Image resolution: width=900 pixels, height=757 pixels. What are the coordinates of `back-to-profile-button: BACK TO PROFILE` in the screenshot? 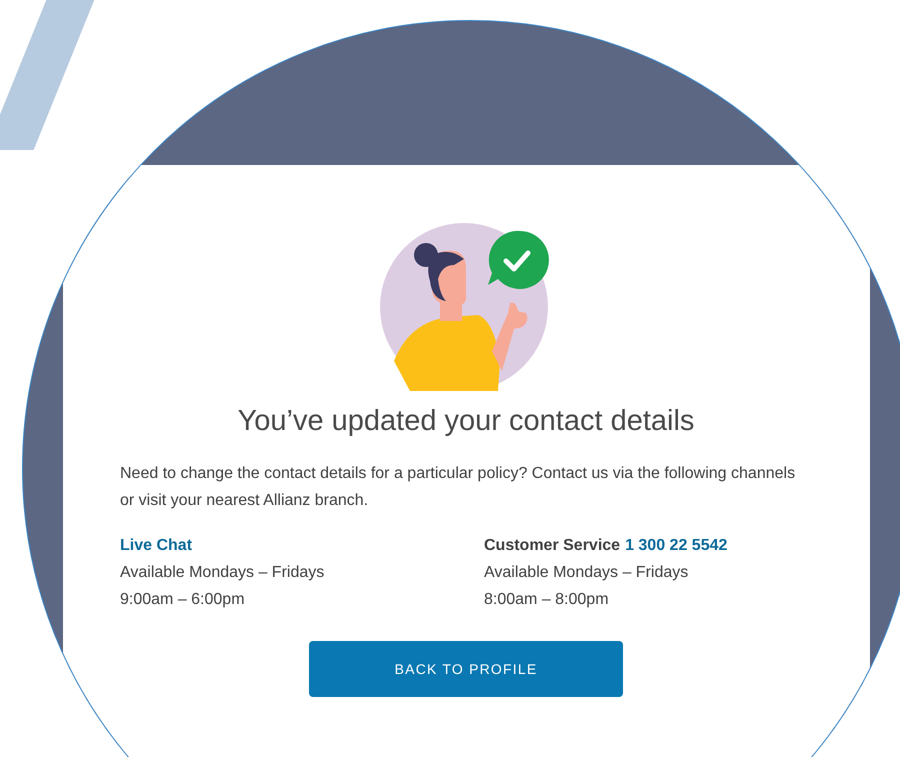 It's located at (466, 669).